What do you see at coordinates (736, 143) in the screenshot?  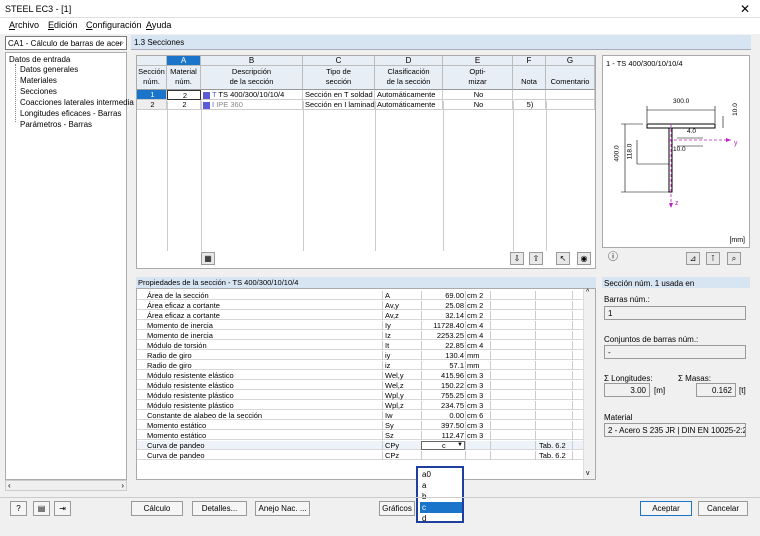 I see `axis-y-label: y` at bounding box center [736, 143].